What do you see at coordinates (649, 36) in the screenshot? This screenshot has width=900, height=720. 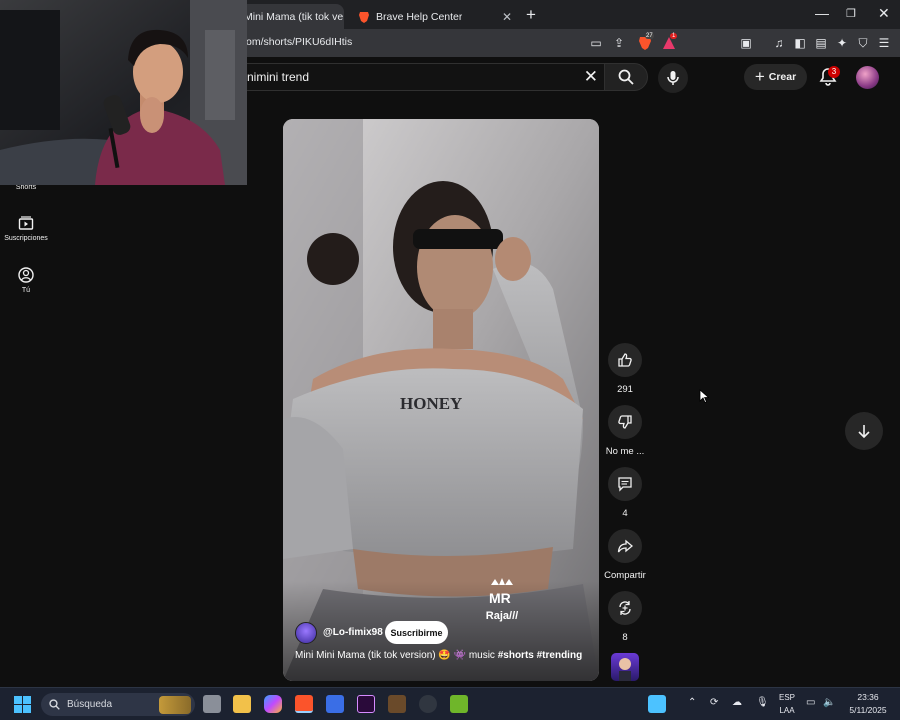 I see `shields-count-badge: 27` at bounding box center [649, 36].